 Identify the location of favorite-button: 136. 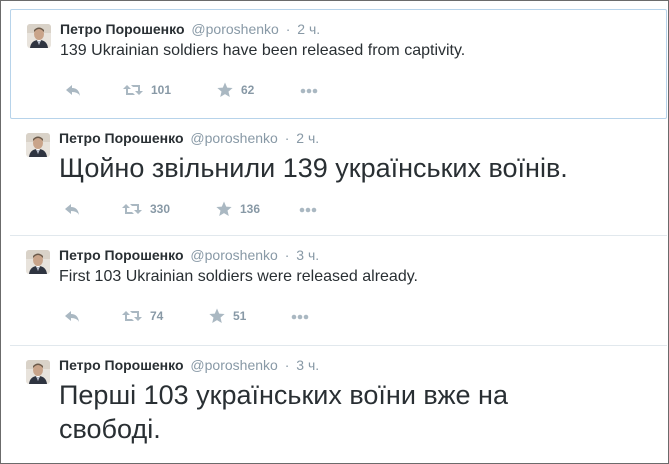
(238, 209).